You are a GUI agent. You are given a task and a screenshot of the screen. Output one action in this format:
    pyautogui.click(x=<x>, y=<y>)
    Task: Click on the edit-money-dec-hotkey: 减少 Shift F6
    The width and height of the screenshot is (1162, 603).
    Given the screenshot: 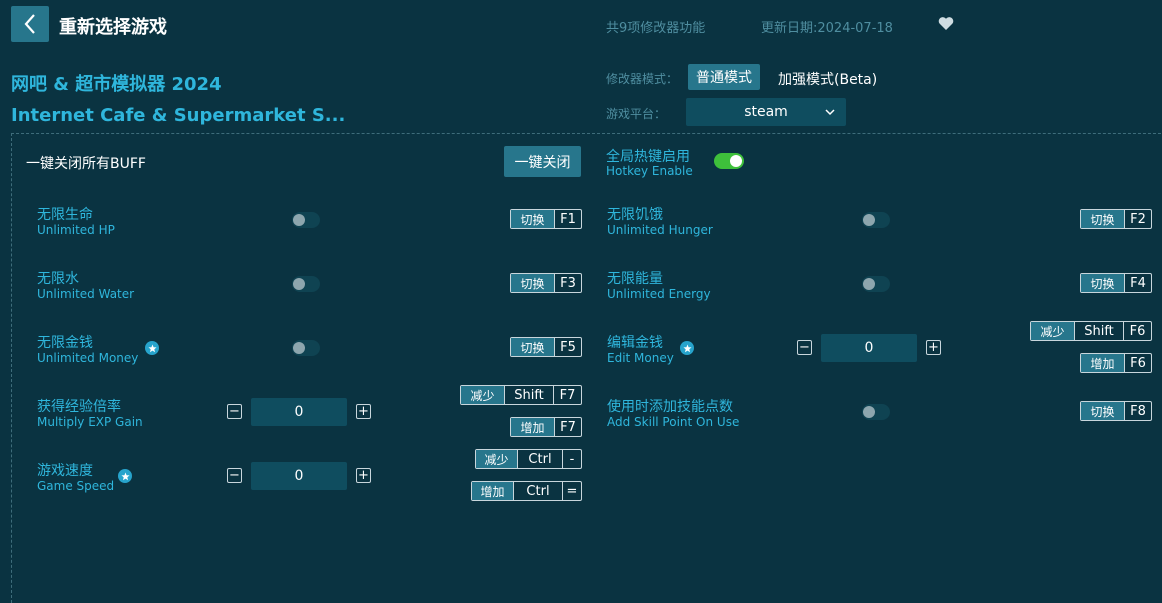 What is the action you would take?
    pyautogui.click(x=1091, y=331)
    